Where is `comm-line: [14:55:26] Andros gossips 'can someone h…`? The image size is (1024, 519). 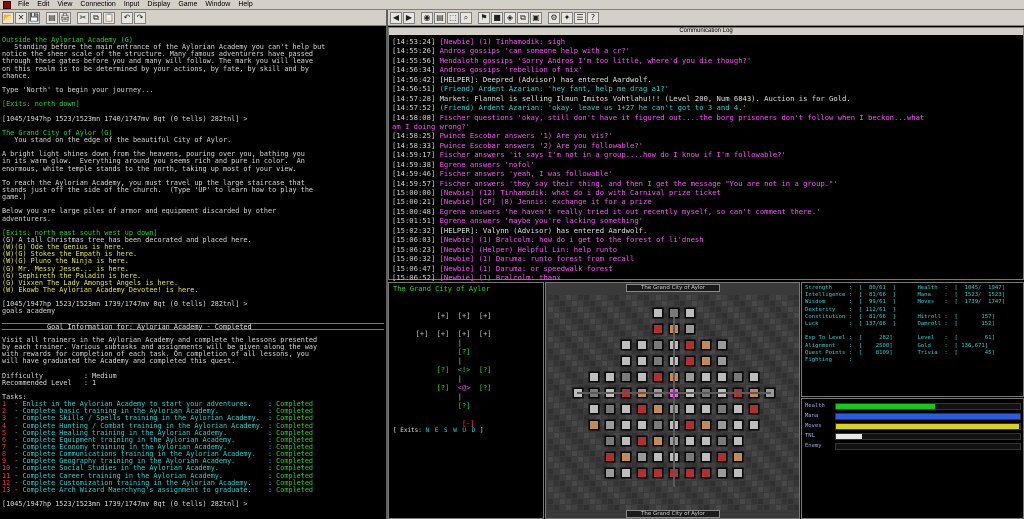 comm-line: [14:55:26] Andros gossips 'can someone h… is located at coordinates (706, 50).